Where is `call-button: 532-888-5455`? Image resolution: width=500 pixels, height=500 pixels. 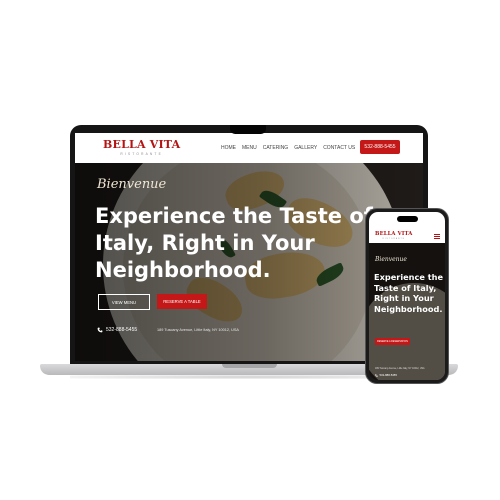 call-button: 532-888-5455 is located at coordinates (380, 147).